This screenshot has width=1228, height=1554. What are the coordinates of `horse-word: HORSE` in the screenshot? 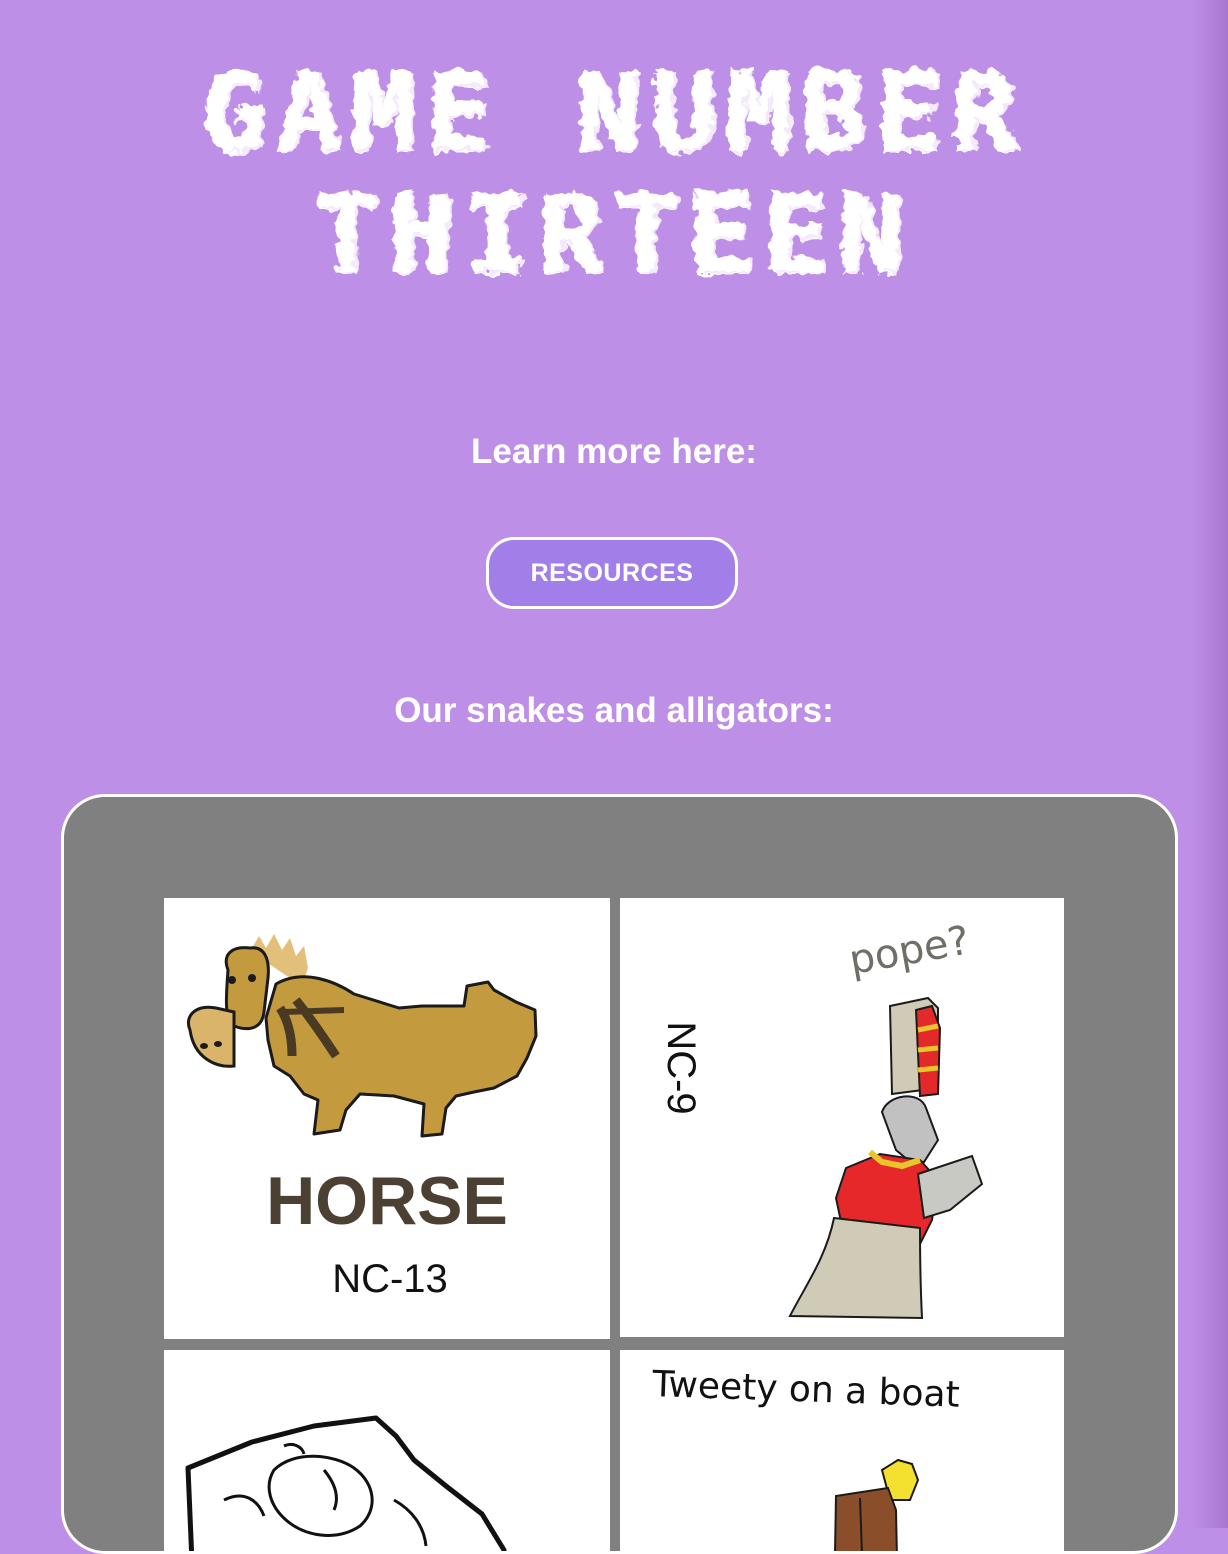 It's located at (387, 1201).